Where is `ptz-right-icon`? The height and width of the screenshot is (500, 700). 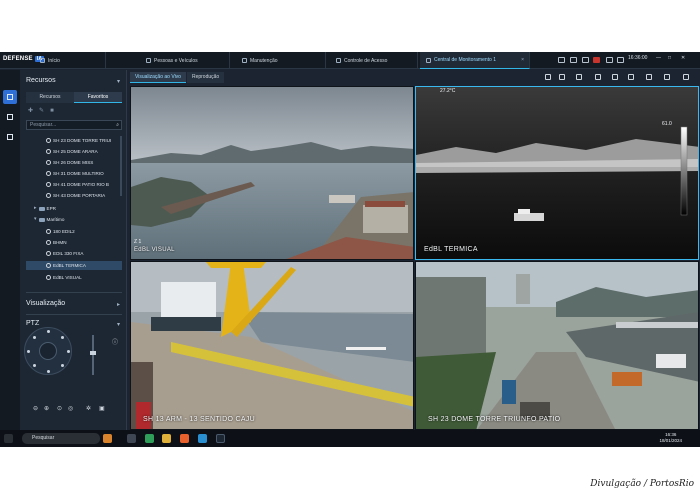
ptz-right-icon is located at coordinates (68, 351).